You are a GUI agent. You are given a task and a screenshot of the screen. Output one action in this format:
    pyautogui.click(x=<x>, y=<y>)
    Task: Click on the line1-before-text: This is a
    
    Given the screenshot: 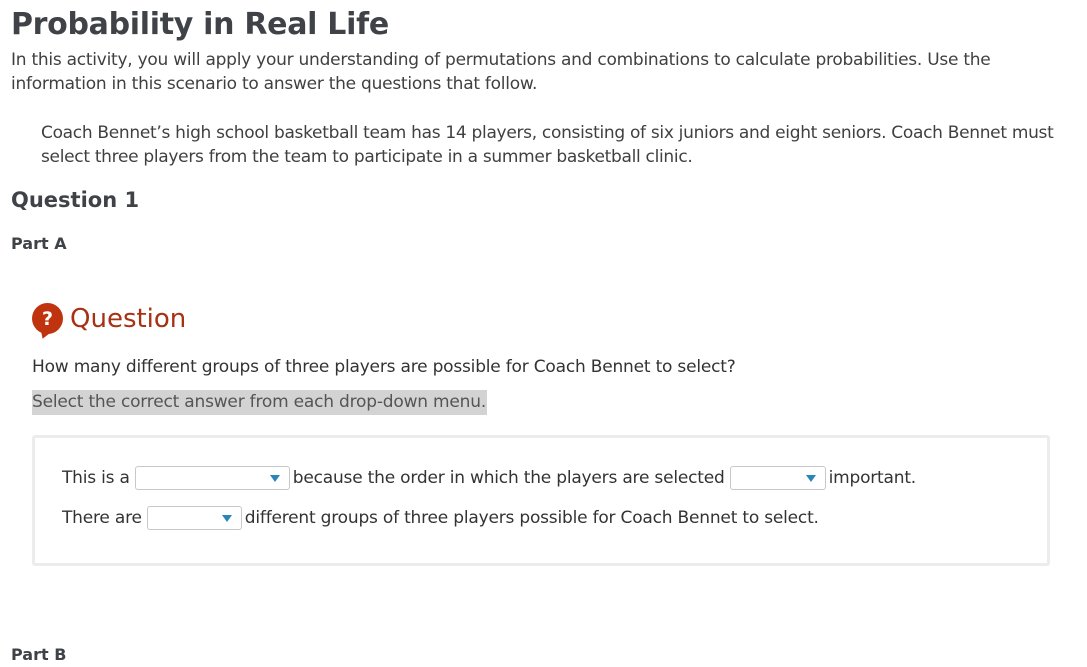 What is the action you would take?
    pyautogui.click(x=96, y=478)
    